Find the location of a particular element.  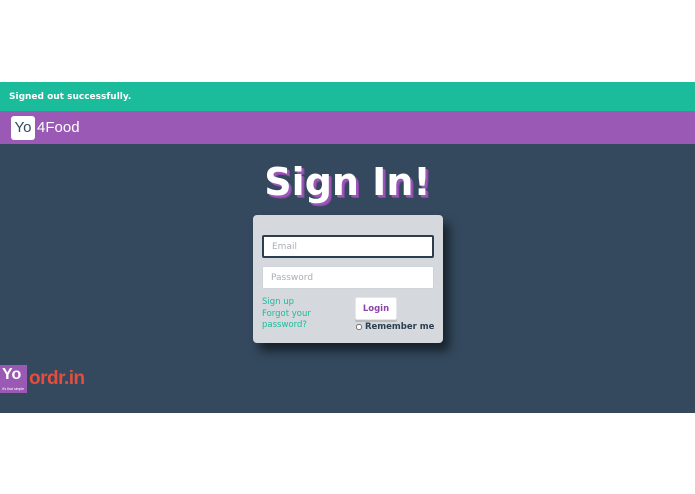

remember-me-label: Remember me is located at coordinates (400, 327).